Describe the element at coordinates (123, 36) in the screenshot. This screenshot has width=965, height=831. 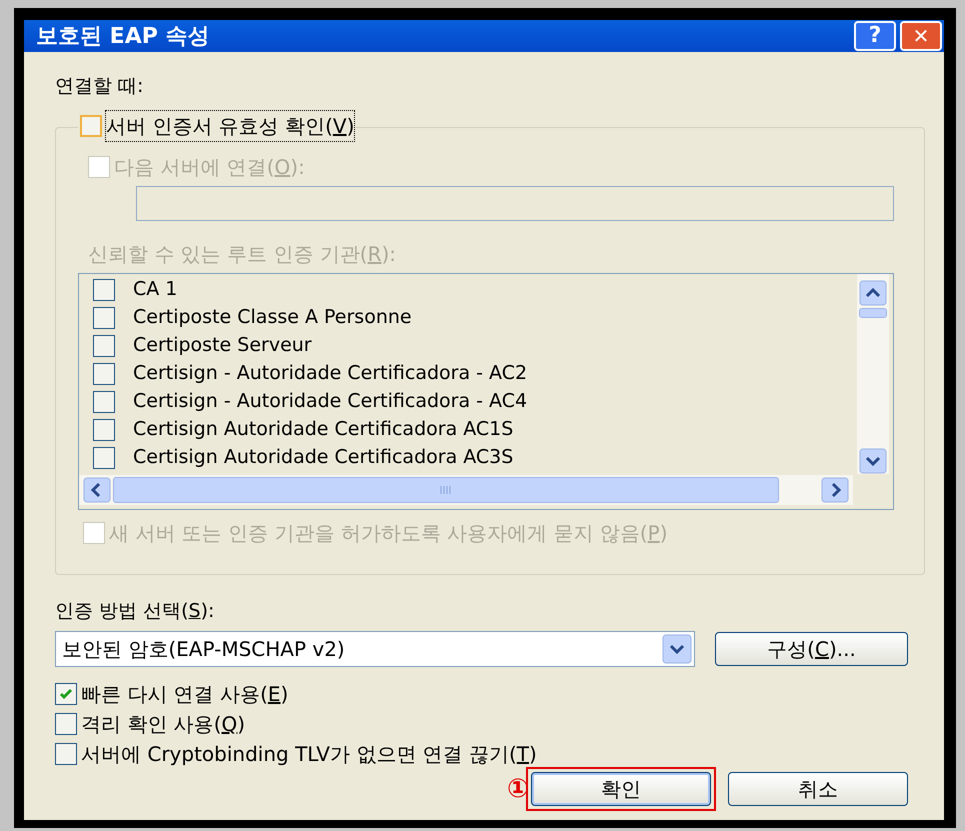
I see `window-title: 보호된 EAP 속성` at that location.